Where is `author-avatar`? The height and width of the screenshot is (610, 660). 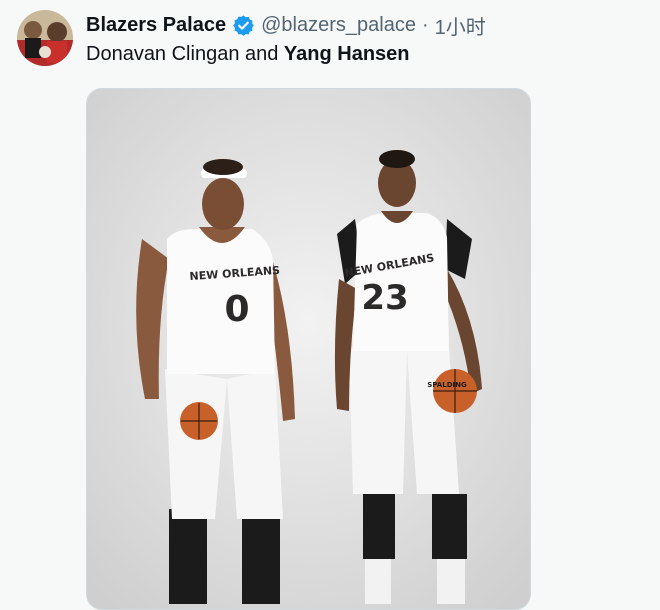 author-avatar is located at coordinates (45, 38).